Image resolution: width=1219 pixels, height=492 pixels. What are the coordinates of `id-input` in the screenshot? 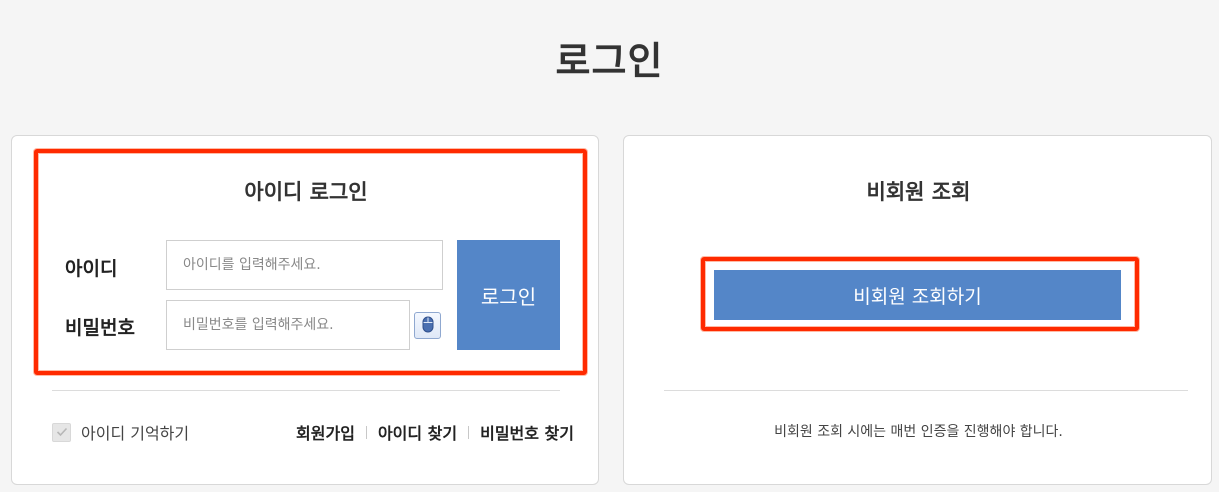 It's located at (304, 265).